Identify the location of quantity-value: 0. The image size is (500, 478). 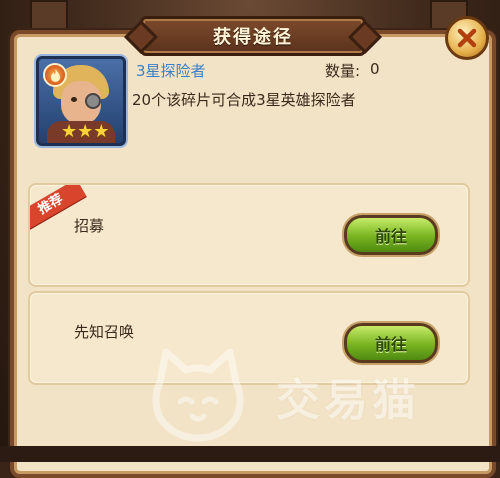
(375, 69).